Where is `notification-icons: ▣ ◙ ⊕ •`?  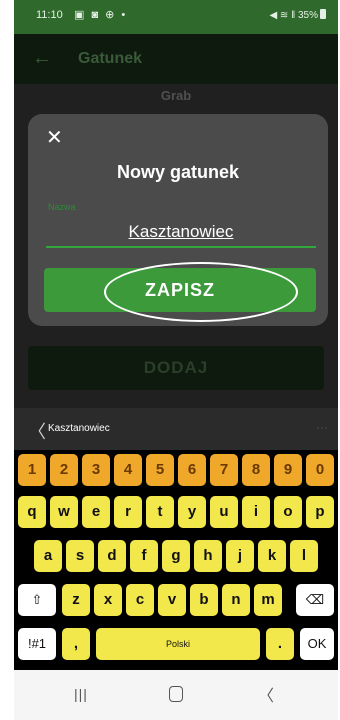 notification-icons: ▣ ◙ ⊕ • is located at coordinates (101, 15).